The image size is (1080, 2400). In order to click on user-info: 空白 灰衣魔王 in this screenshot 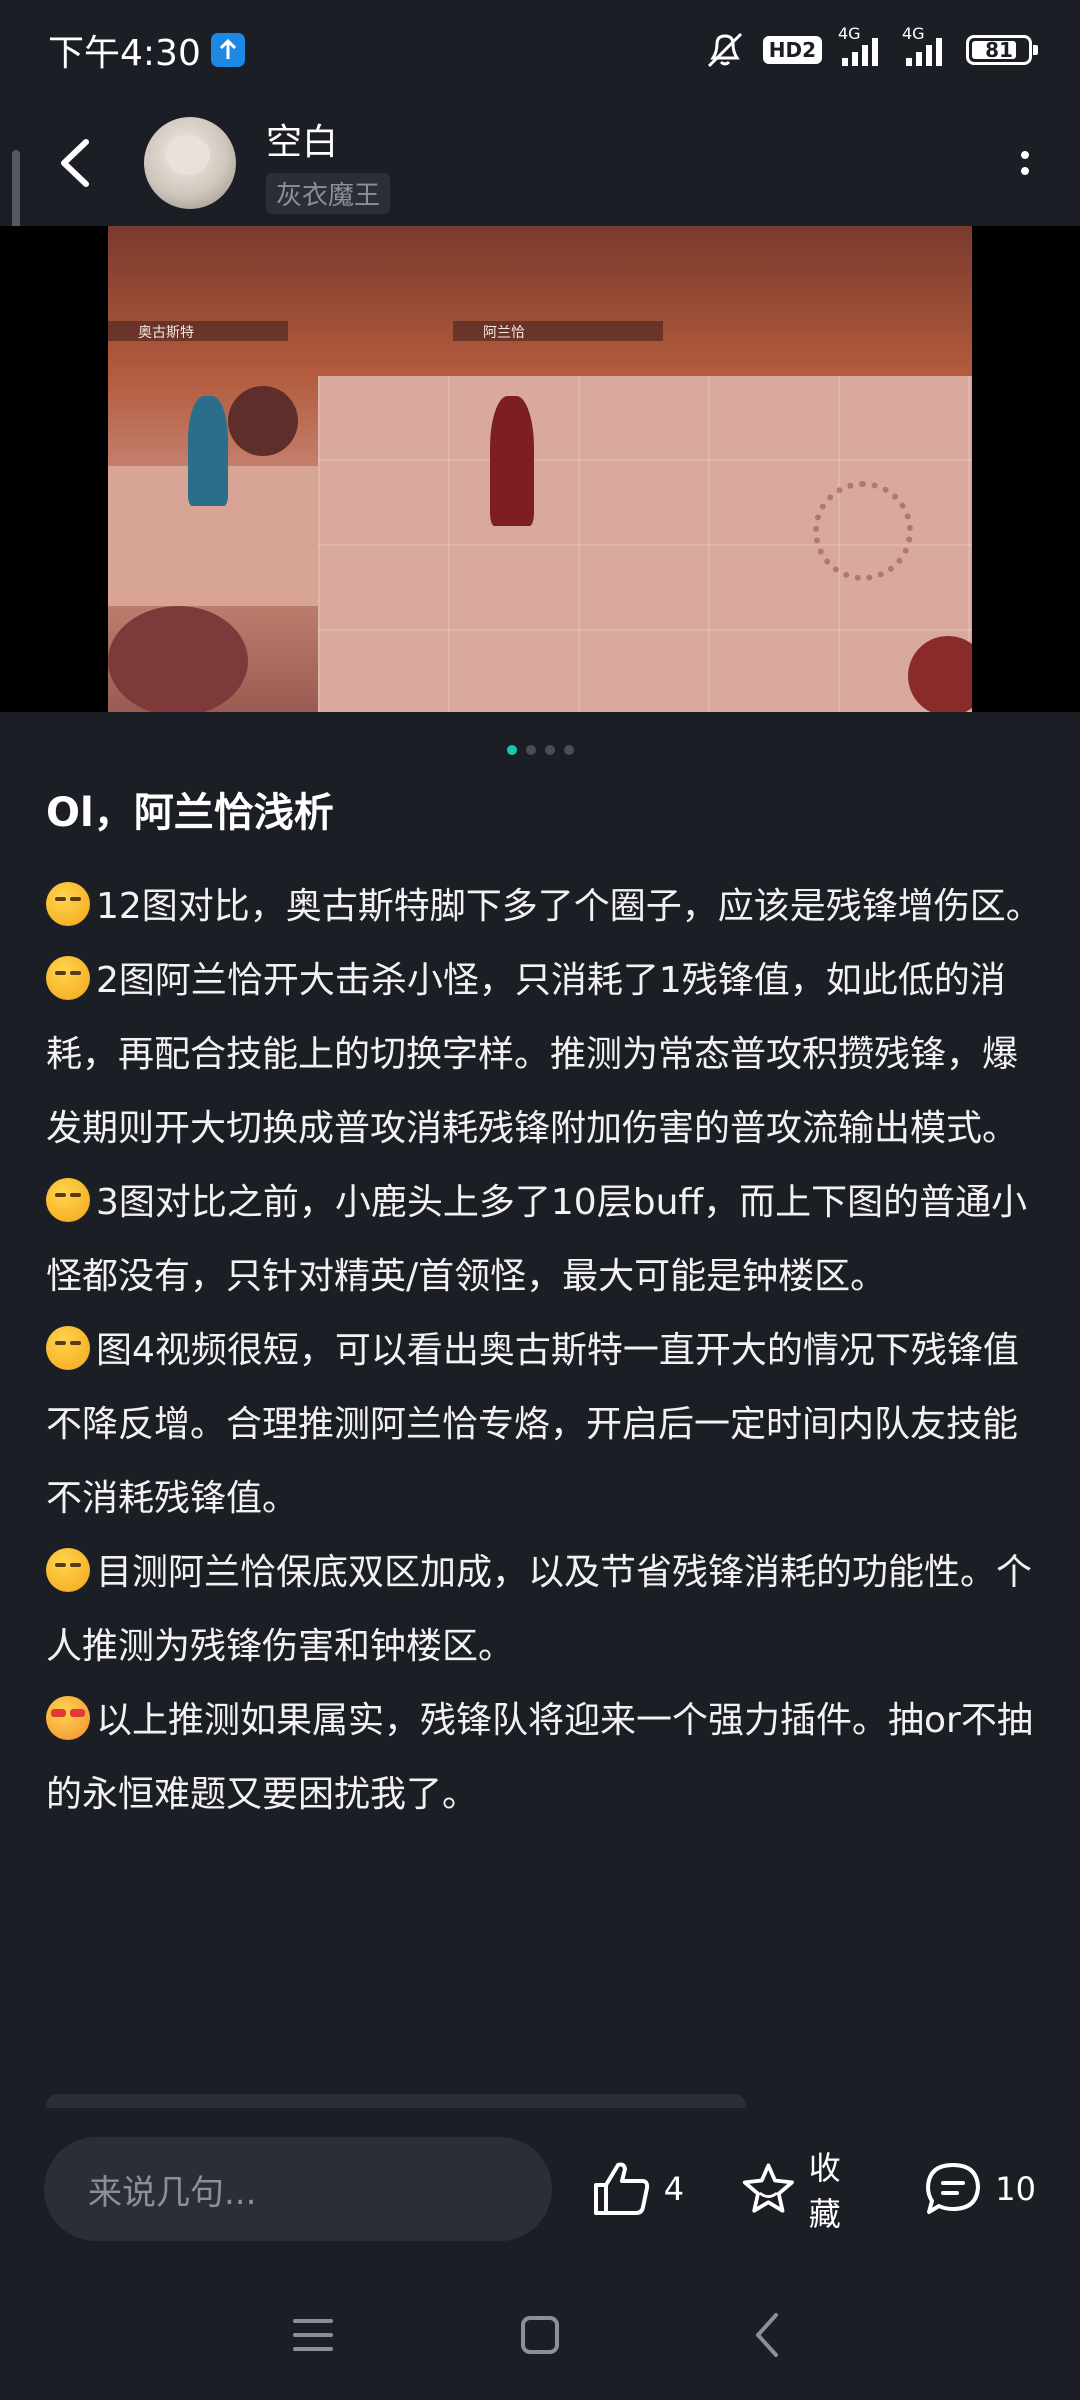, I will do `click(328, 163)`.